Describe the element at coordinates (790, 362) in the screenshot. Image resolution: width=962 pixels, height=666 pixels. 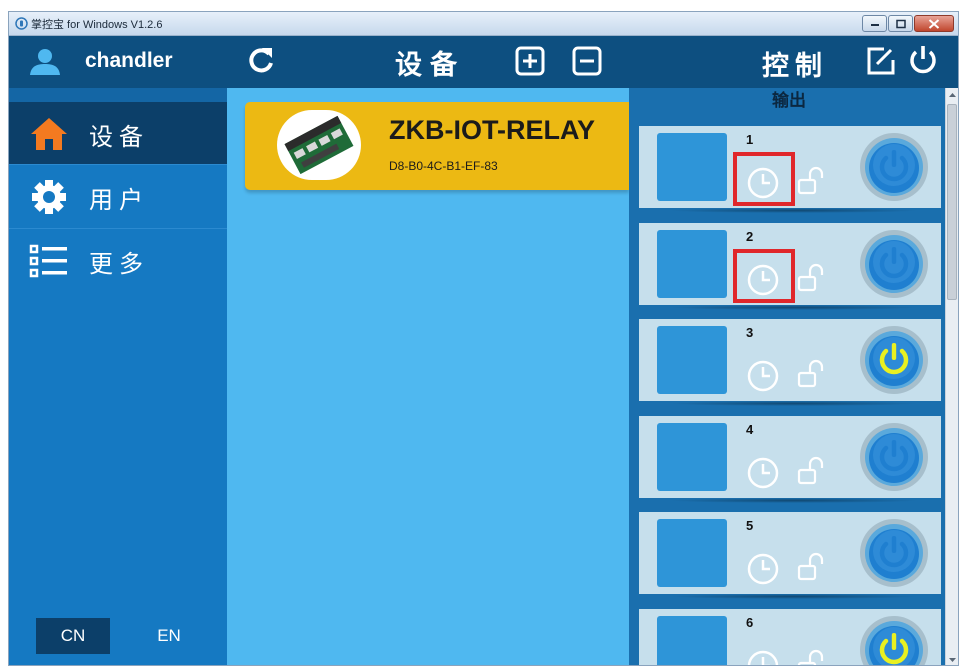
I see `relay-row: 3` at that location.